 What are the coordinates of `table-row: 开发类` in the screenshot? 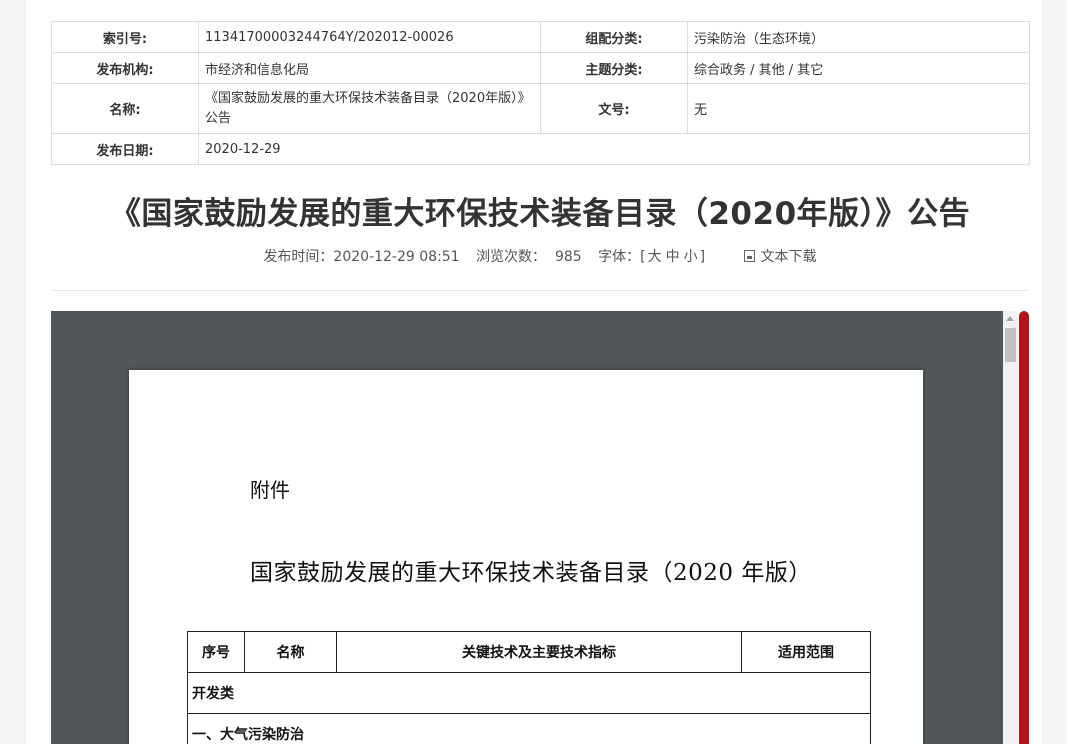 It's located at (529, 693).